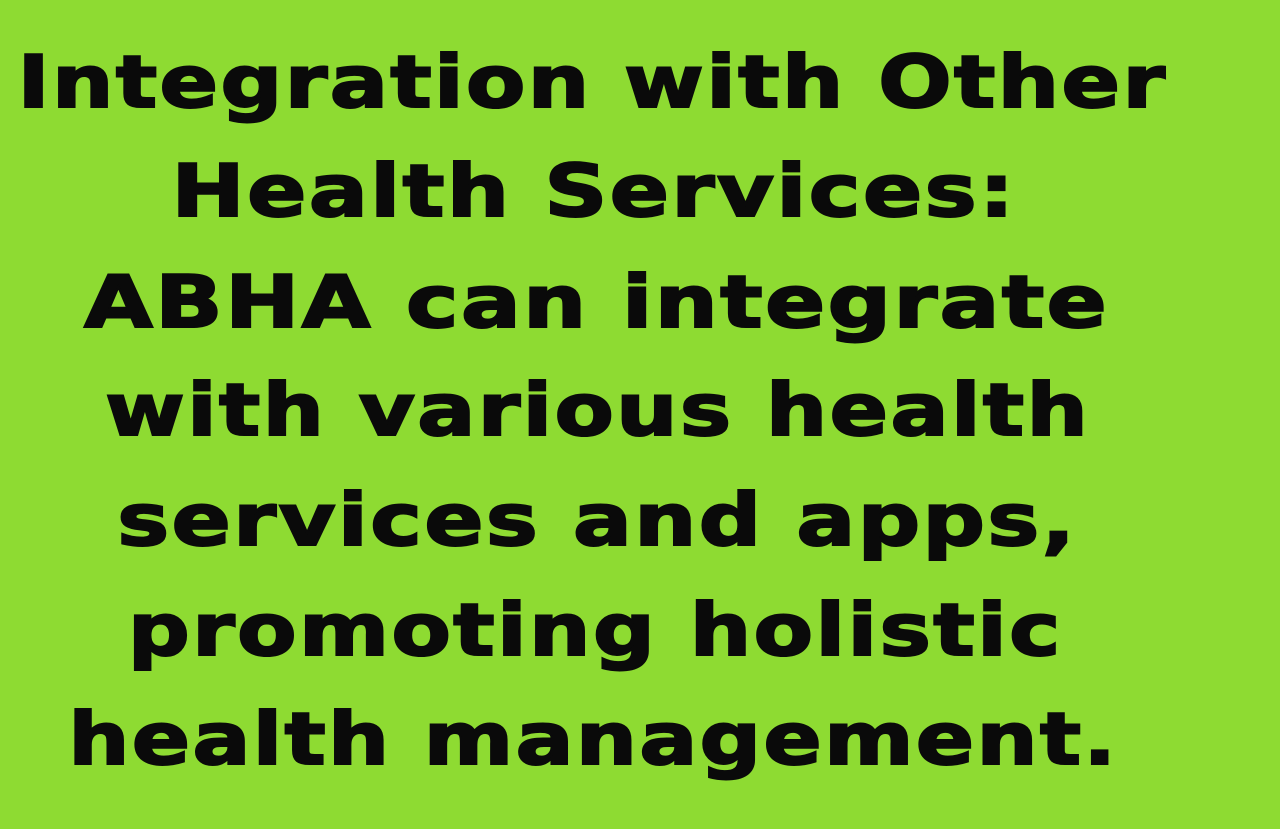 The image size is (1280, 829). I want to click on body-line-5: health management., so click(593, 739).